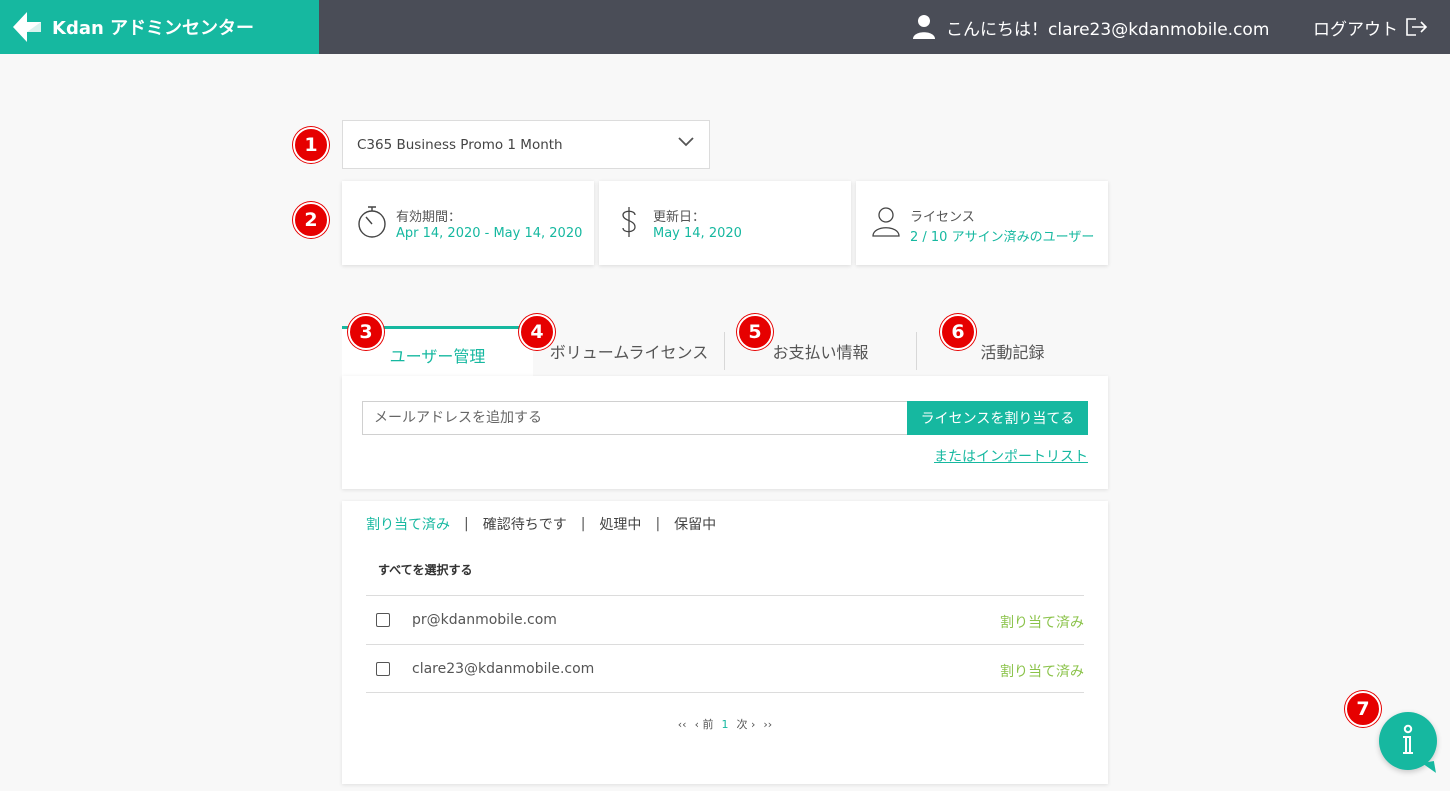 This screenshot has height=791, width=1450. I want to click on logout-icon, so click(1417, 27).